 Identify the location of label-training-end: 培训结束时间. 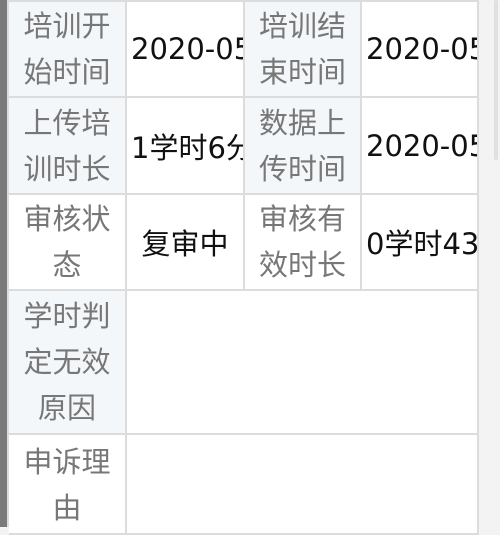
(303, 50).